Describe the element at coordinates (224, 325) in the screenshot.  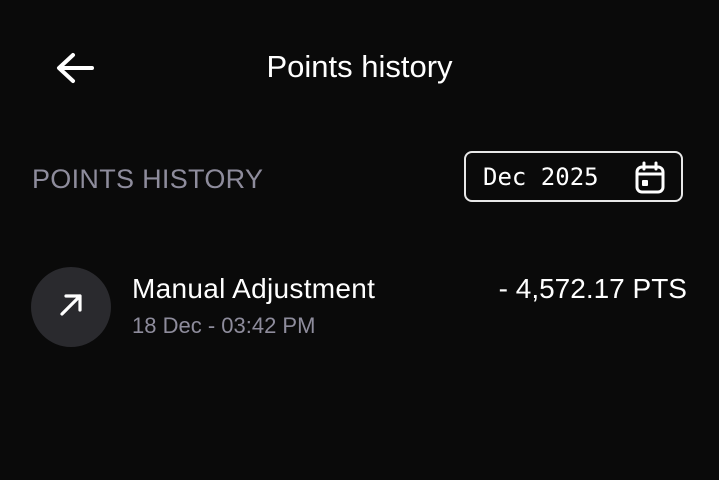
I see `transaction-time: 18 Dec - 03:42 PM` at that location.